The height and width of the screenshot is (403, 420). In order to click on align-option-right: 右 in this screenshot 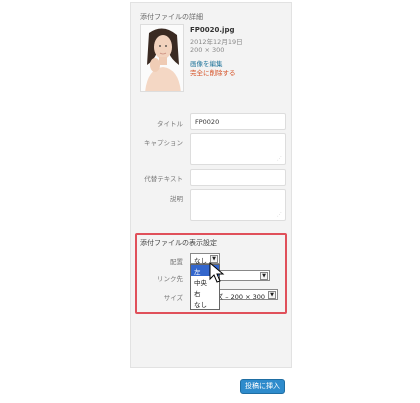, I will do `click(205, 292)`.